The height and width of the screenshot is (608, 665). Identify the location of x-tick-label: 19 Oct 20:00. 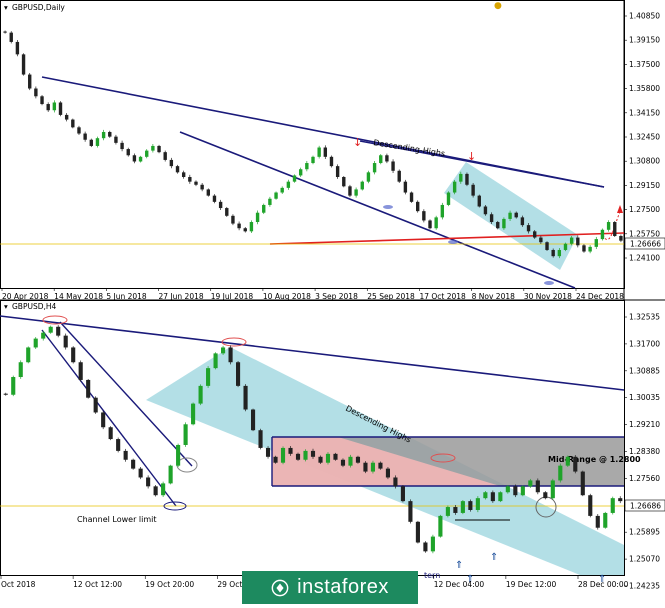
(169, 584).